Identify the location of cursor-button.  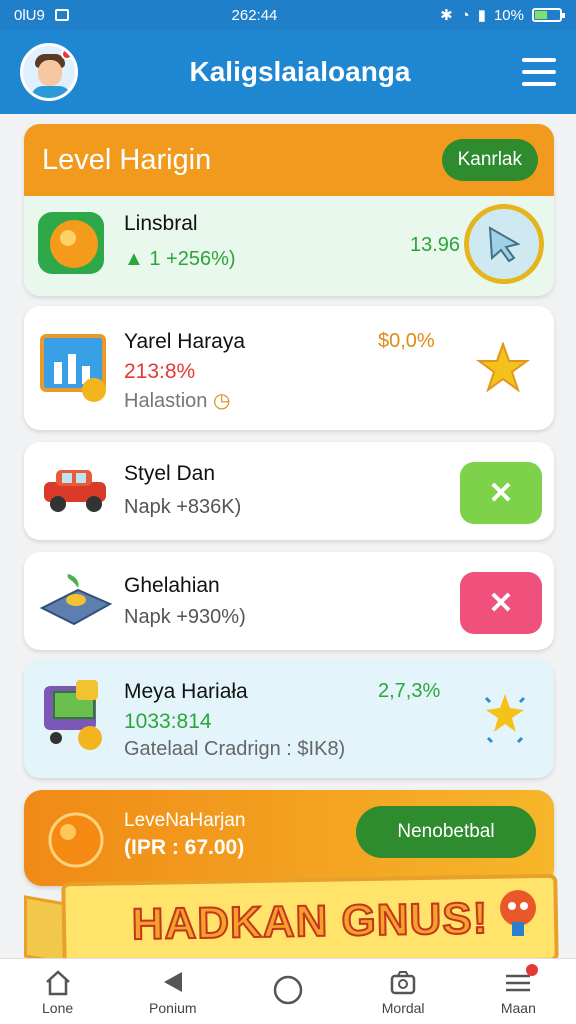
(504, 244).